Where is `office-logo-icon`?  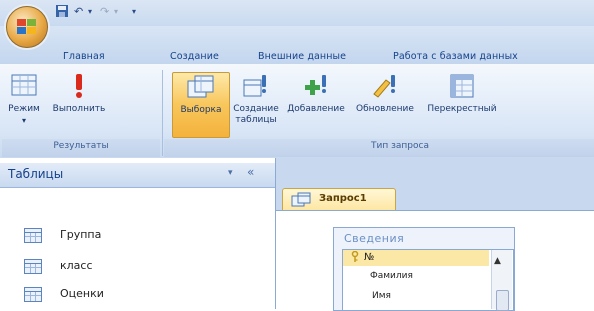 office-logo-icon is located at coordinates (26, 26).